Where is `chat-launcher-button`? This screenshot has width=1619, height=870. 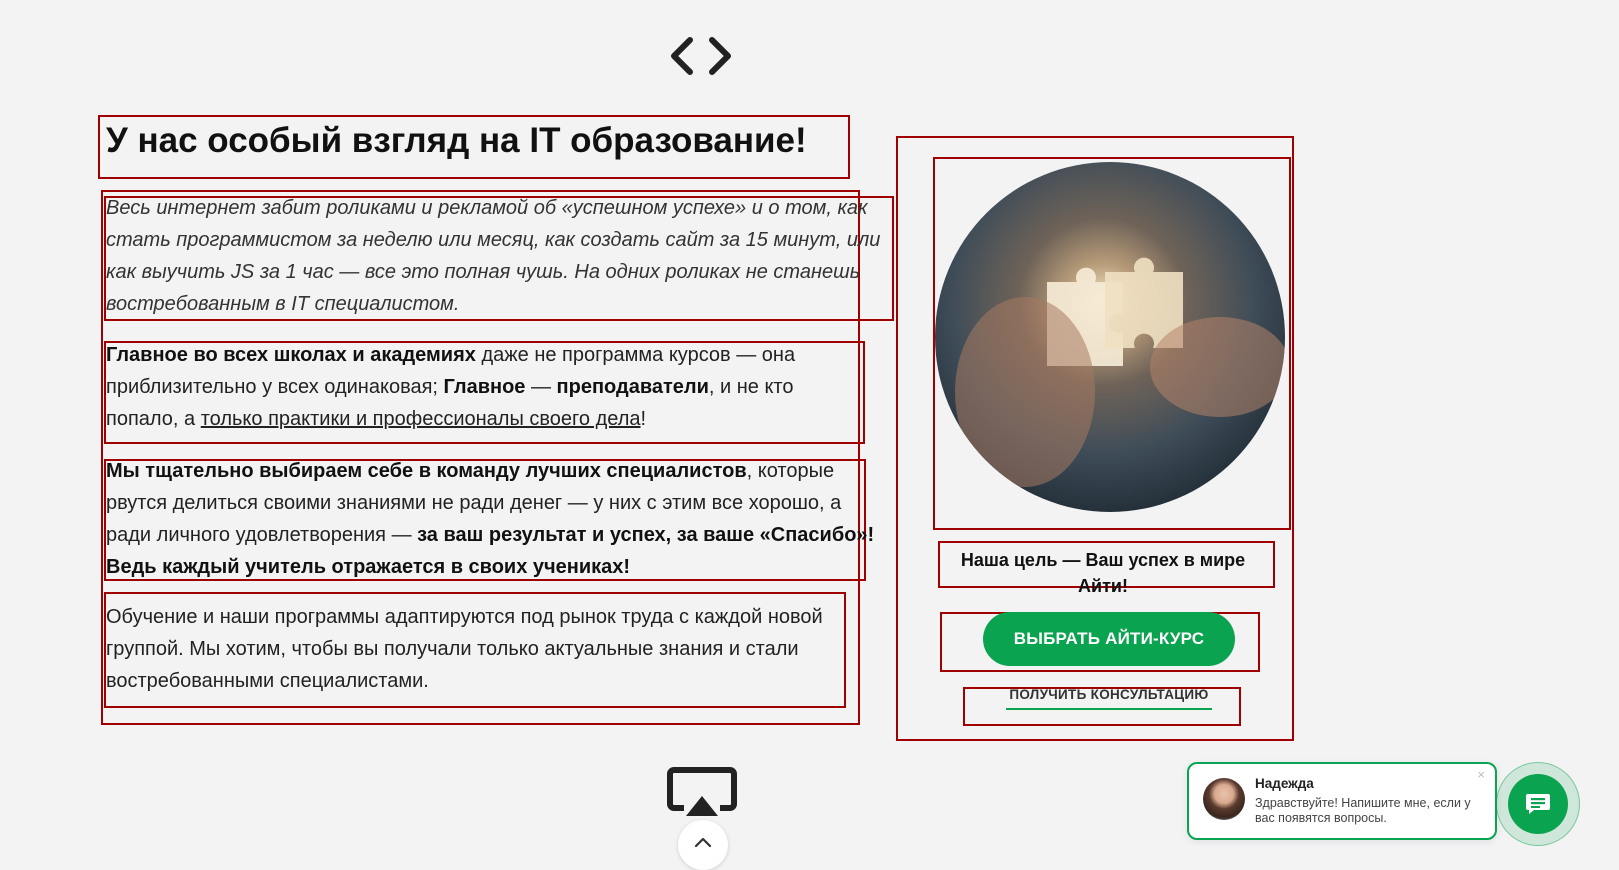
chat-launcher-button is located at coordinates (1538, 804).